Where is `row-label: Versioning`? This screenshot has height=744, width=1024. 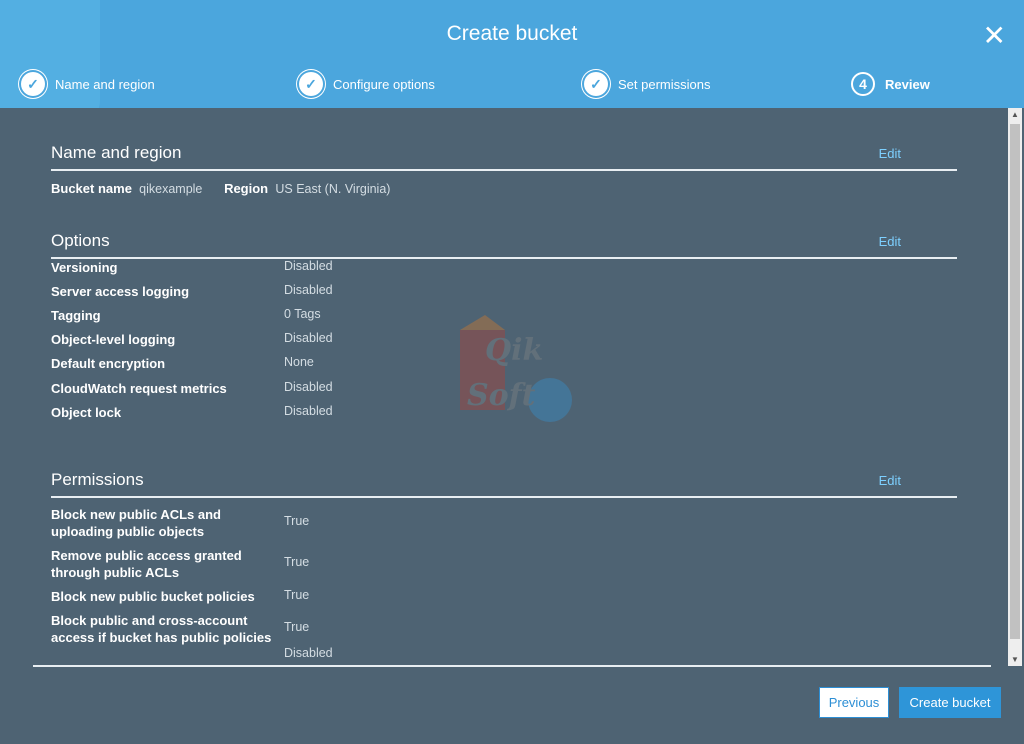
row-label: Versioning is located at coordinates (84, 267).